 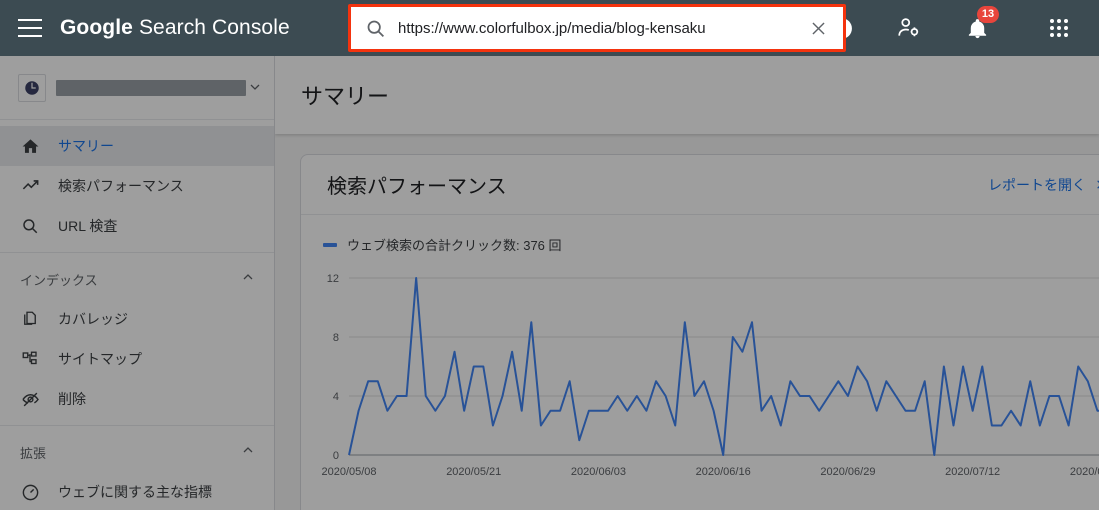 What do you see at coordinates (473, 472) in the screenshot?
I see `chart-x-tick-label: 2020/05/21` at bounding box center [473, 472].